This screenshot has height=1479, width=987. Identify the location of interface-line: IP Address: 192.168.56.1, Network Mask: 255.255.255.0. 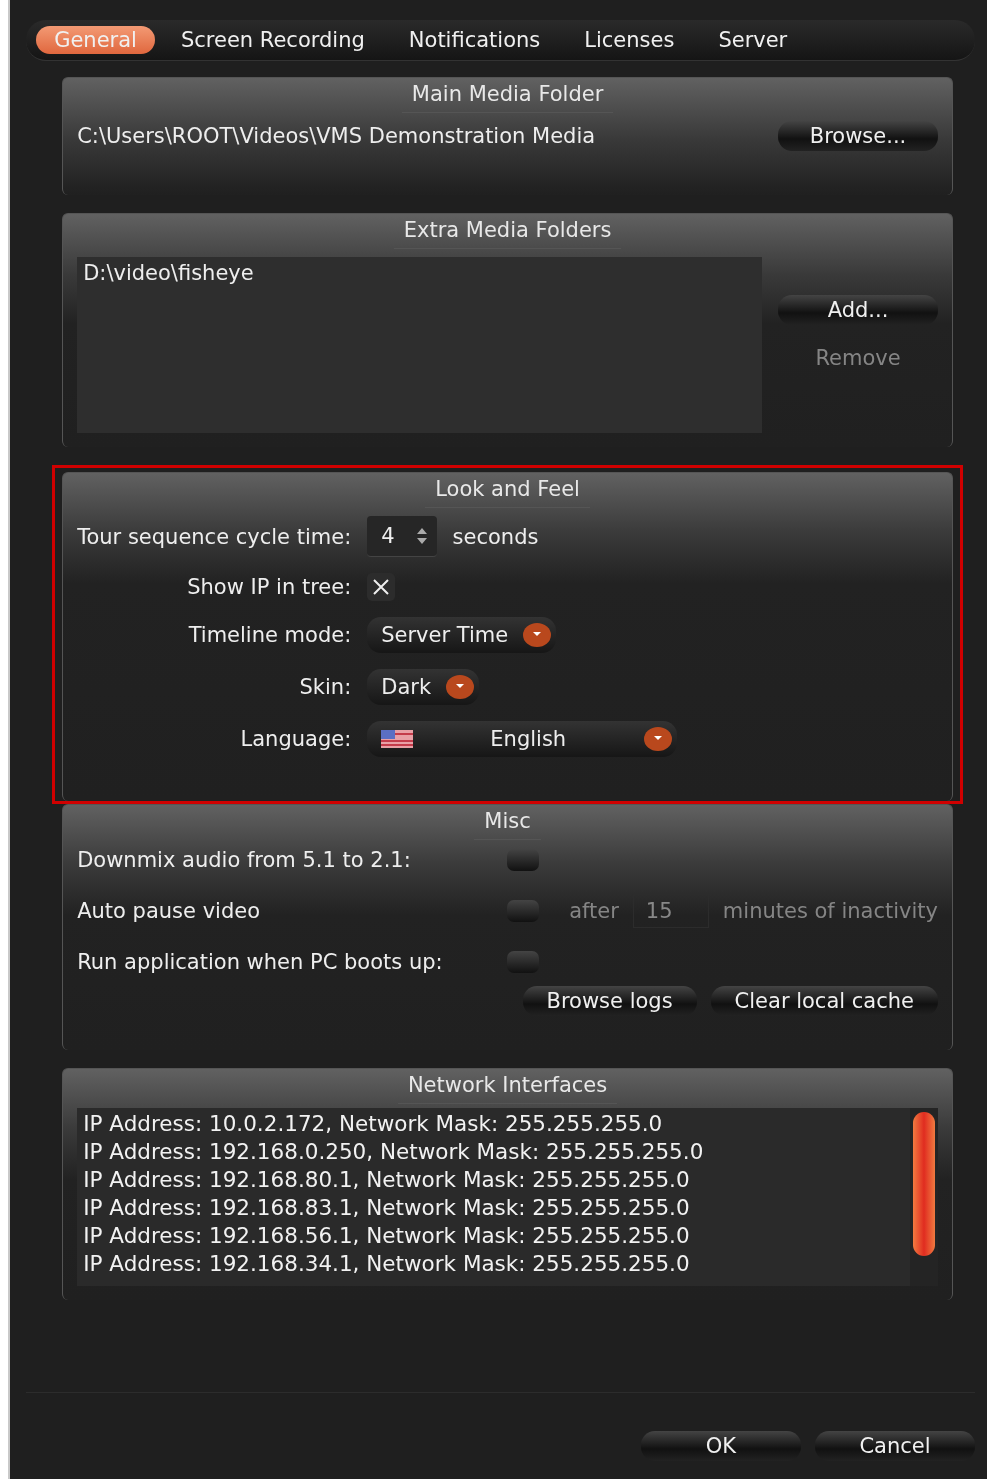
(387, 1236).